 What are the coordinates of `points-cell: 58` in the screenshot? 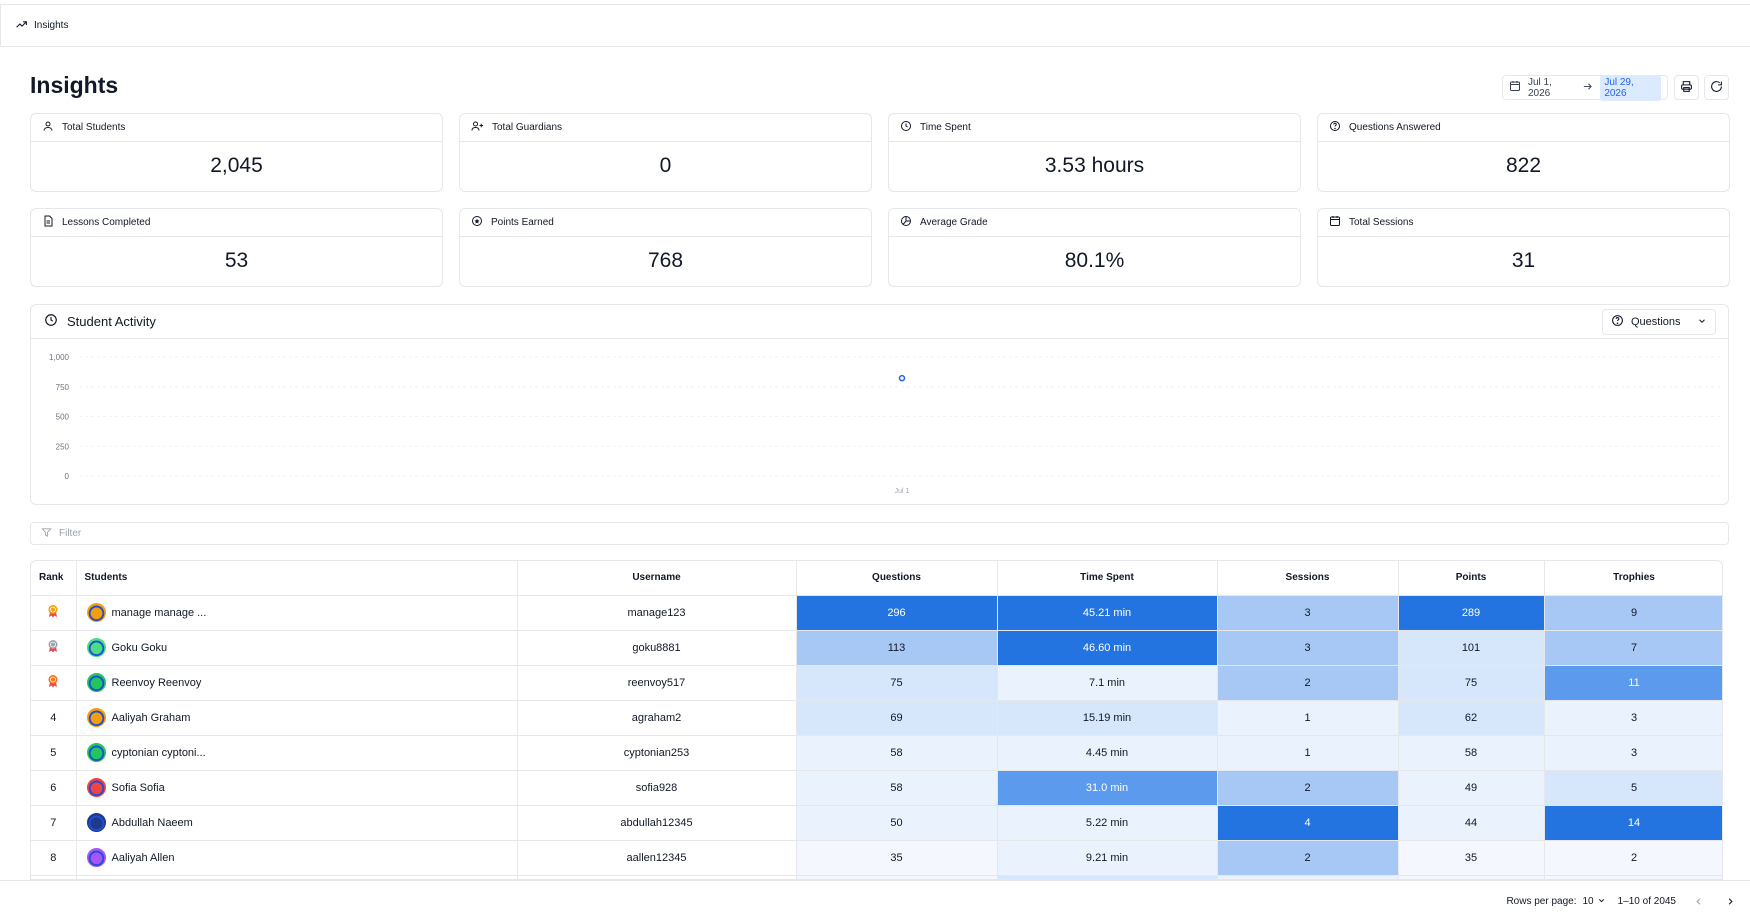 It's located at (1471, 753).